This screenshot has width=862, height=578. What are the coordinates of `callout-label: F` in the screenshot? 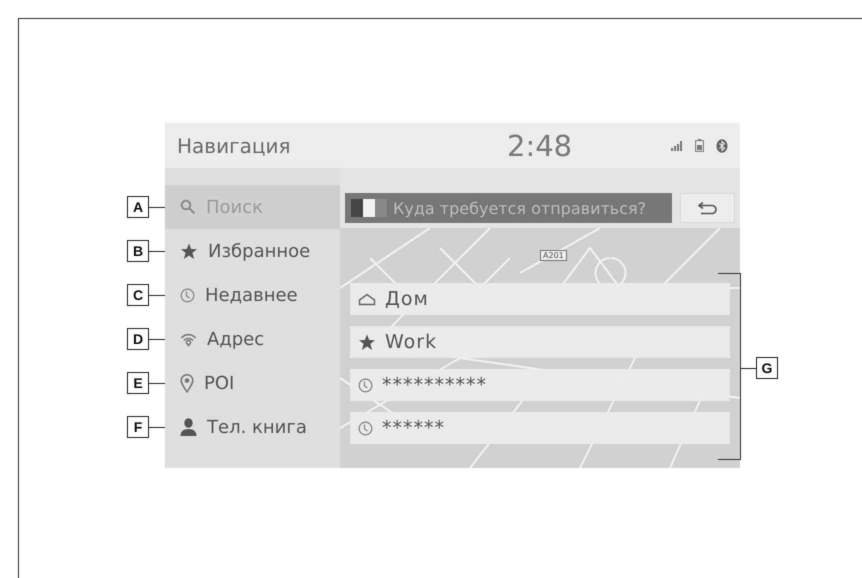 It's located at (138, 427).